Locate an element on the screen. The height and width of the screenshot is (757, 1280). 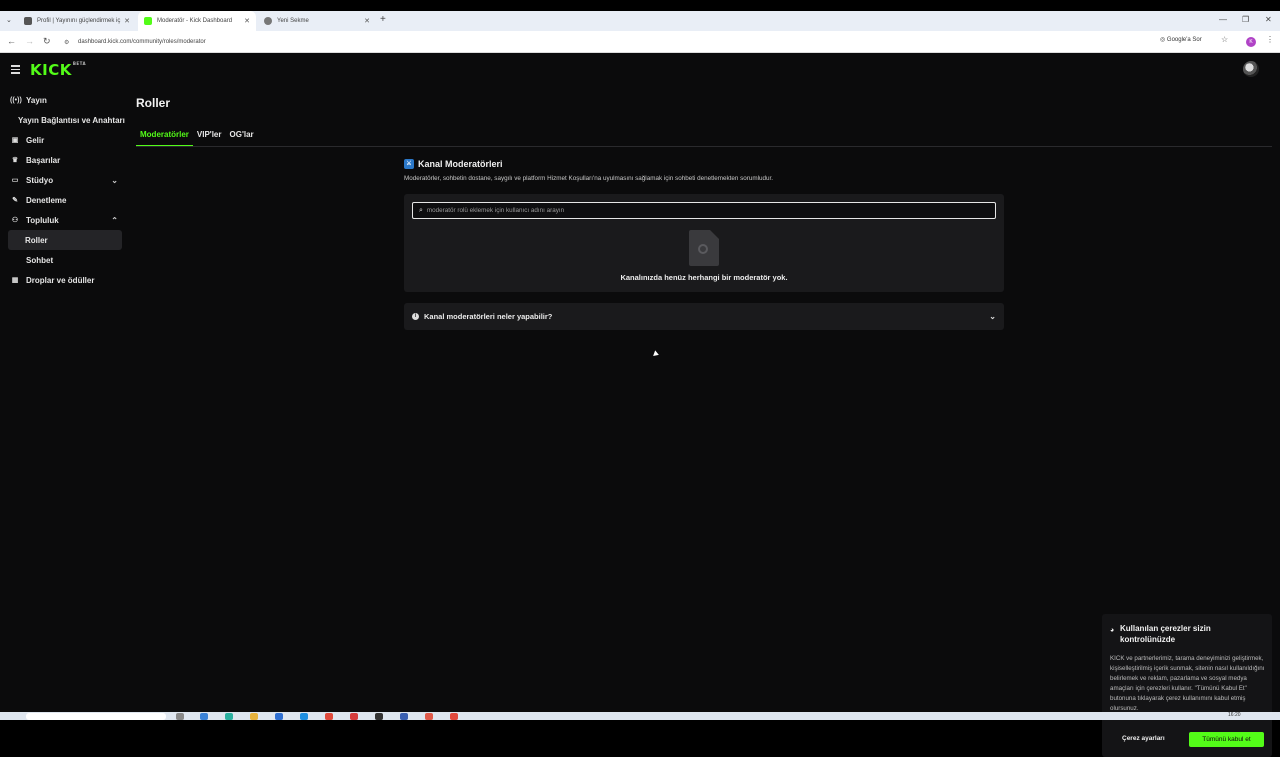
sidebar-item-gelir: ▣ Gelir is located at coordinates (65, 140).